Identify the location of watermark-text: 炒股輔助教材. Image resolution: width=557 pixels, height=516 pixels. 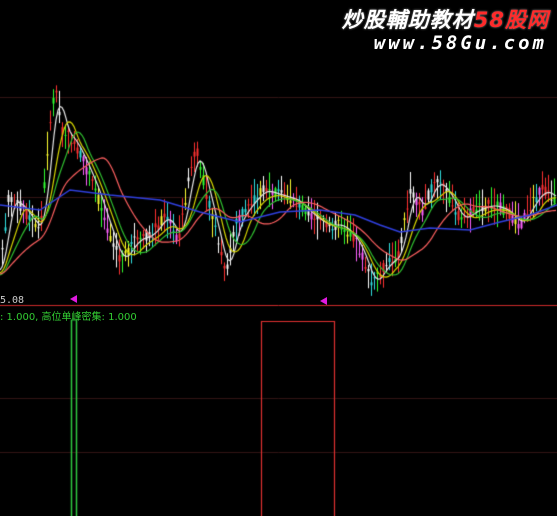
(407, 20).